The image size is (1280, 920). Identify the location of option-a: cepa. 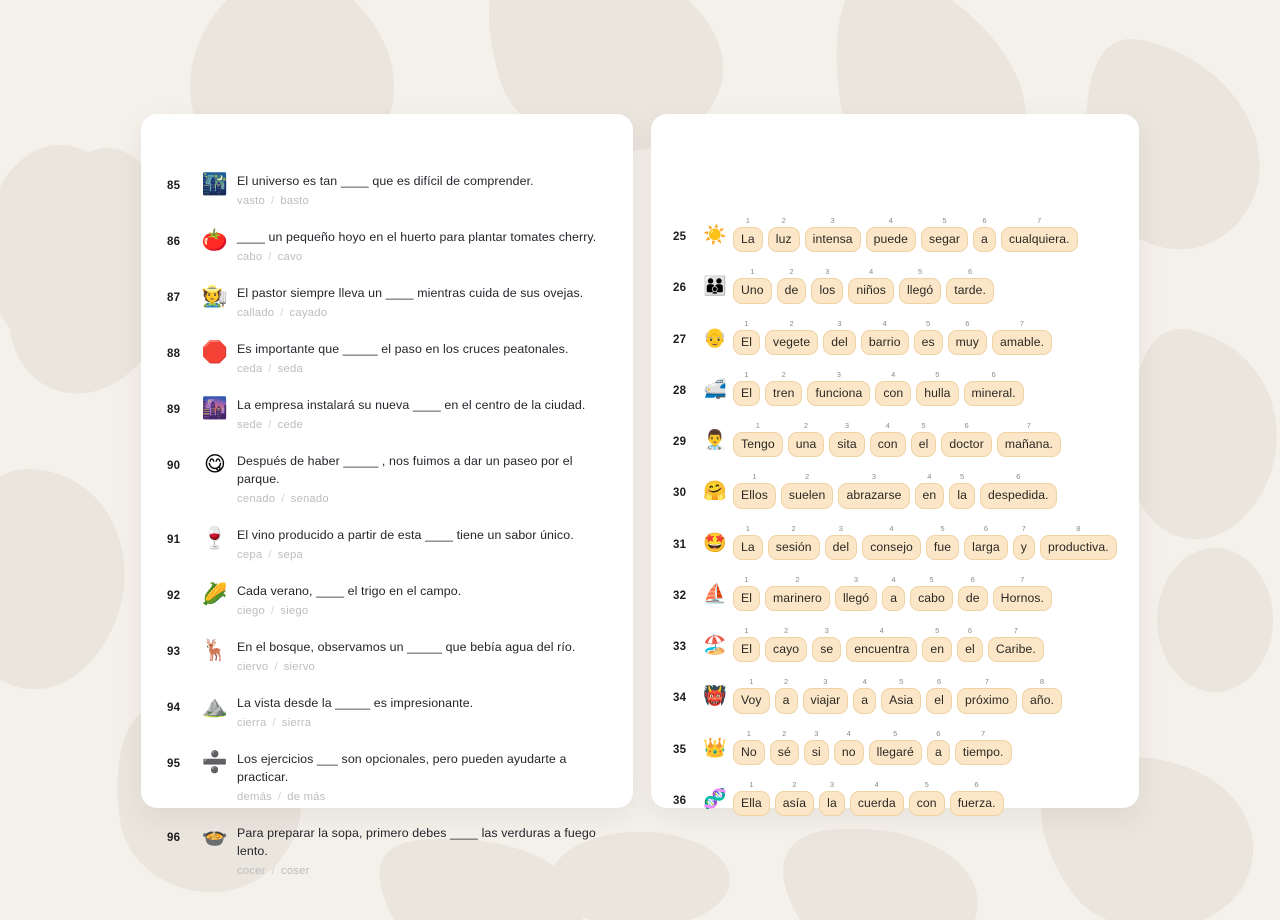
(249, 555).